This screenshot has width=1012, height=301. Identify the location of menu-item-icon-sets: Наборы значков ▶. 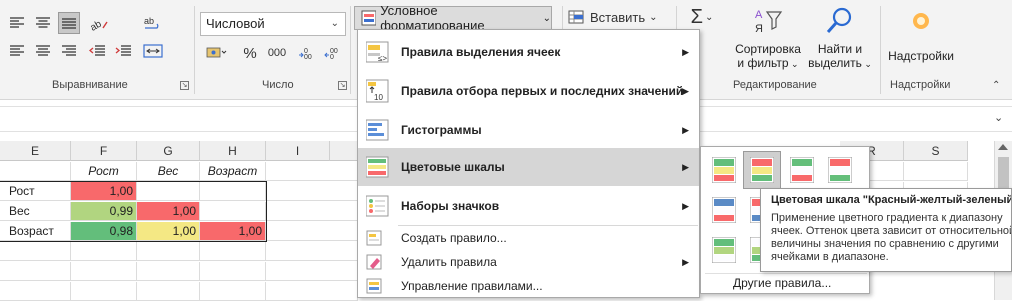
(528, 206).